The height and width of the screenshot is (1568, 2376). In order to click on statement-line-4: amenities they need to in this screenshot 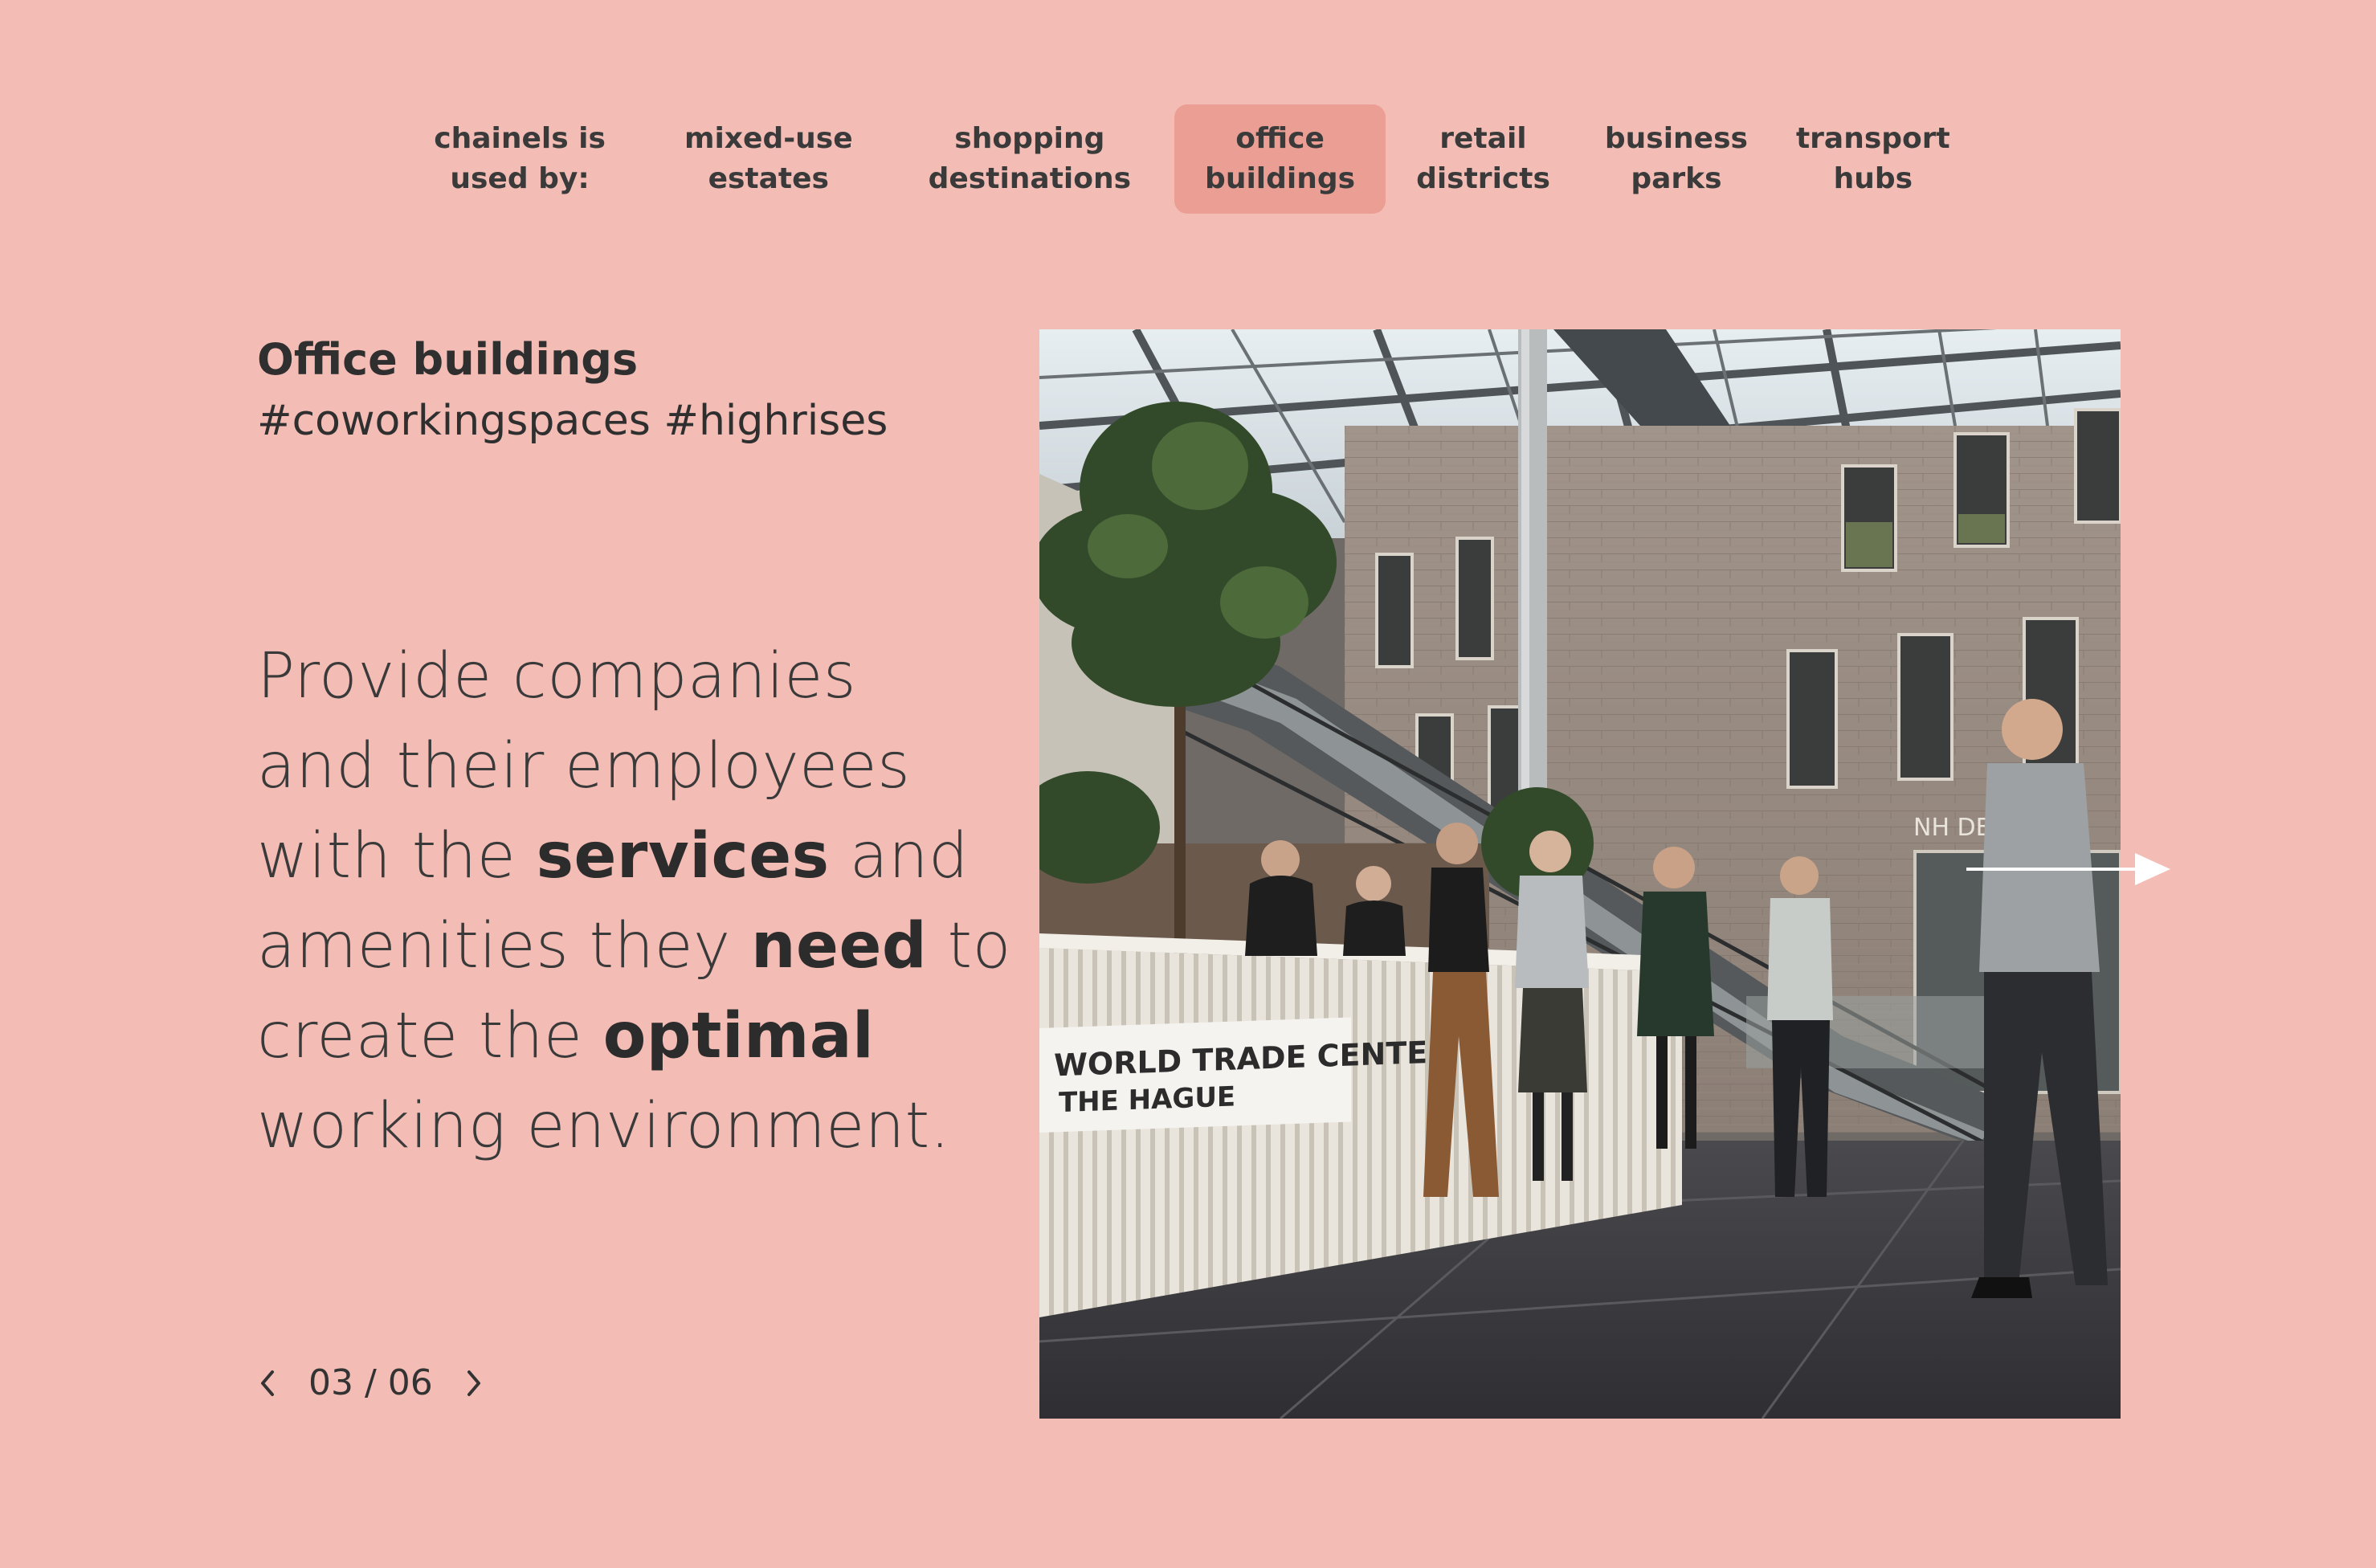, I will do `click(634, 946)`.